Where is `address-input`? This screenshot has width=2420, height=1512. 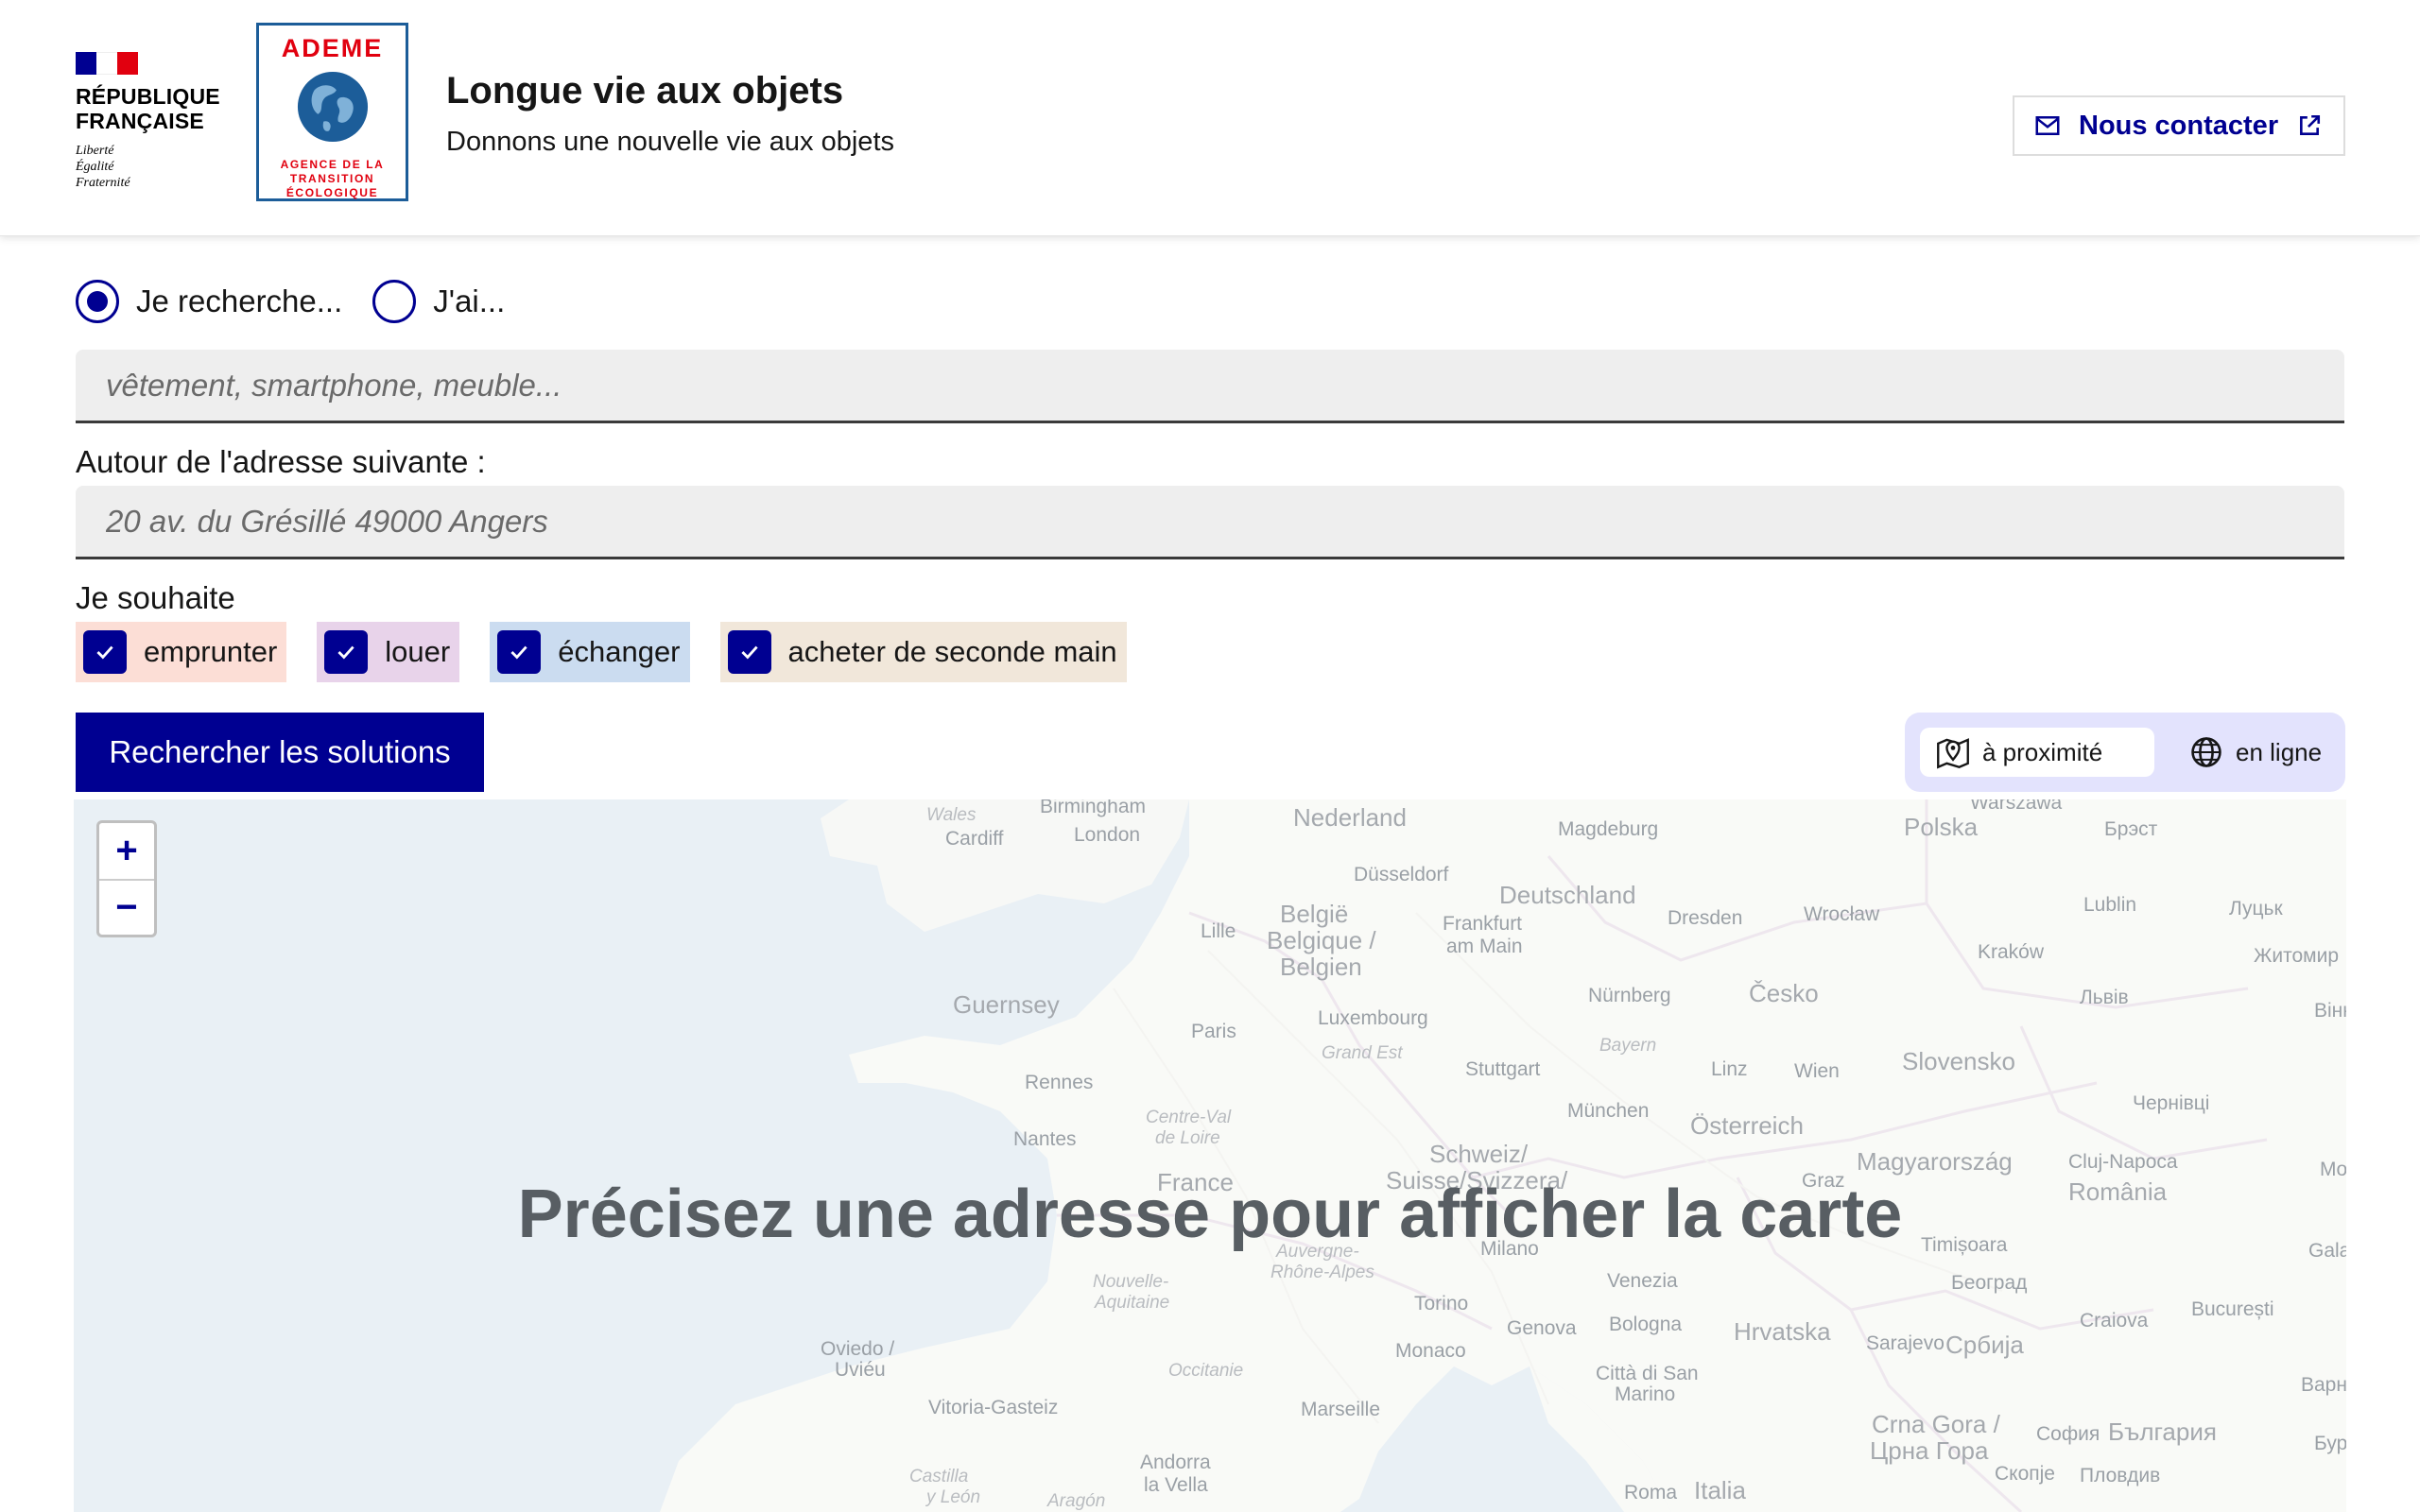 address-input is located at coordinates (1210, 522).